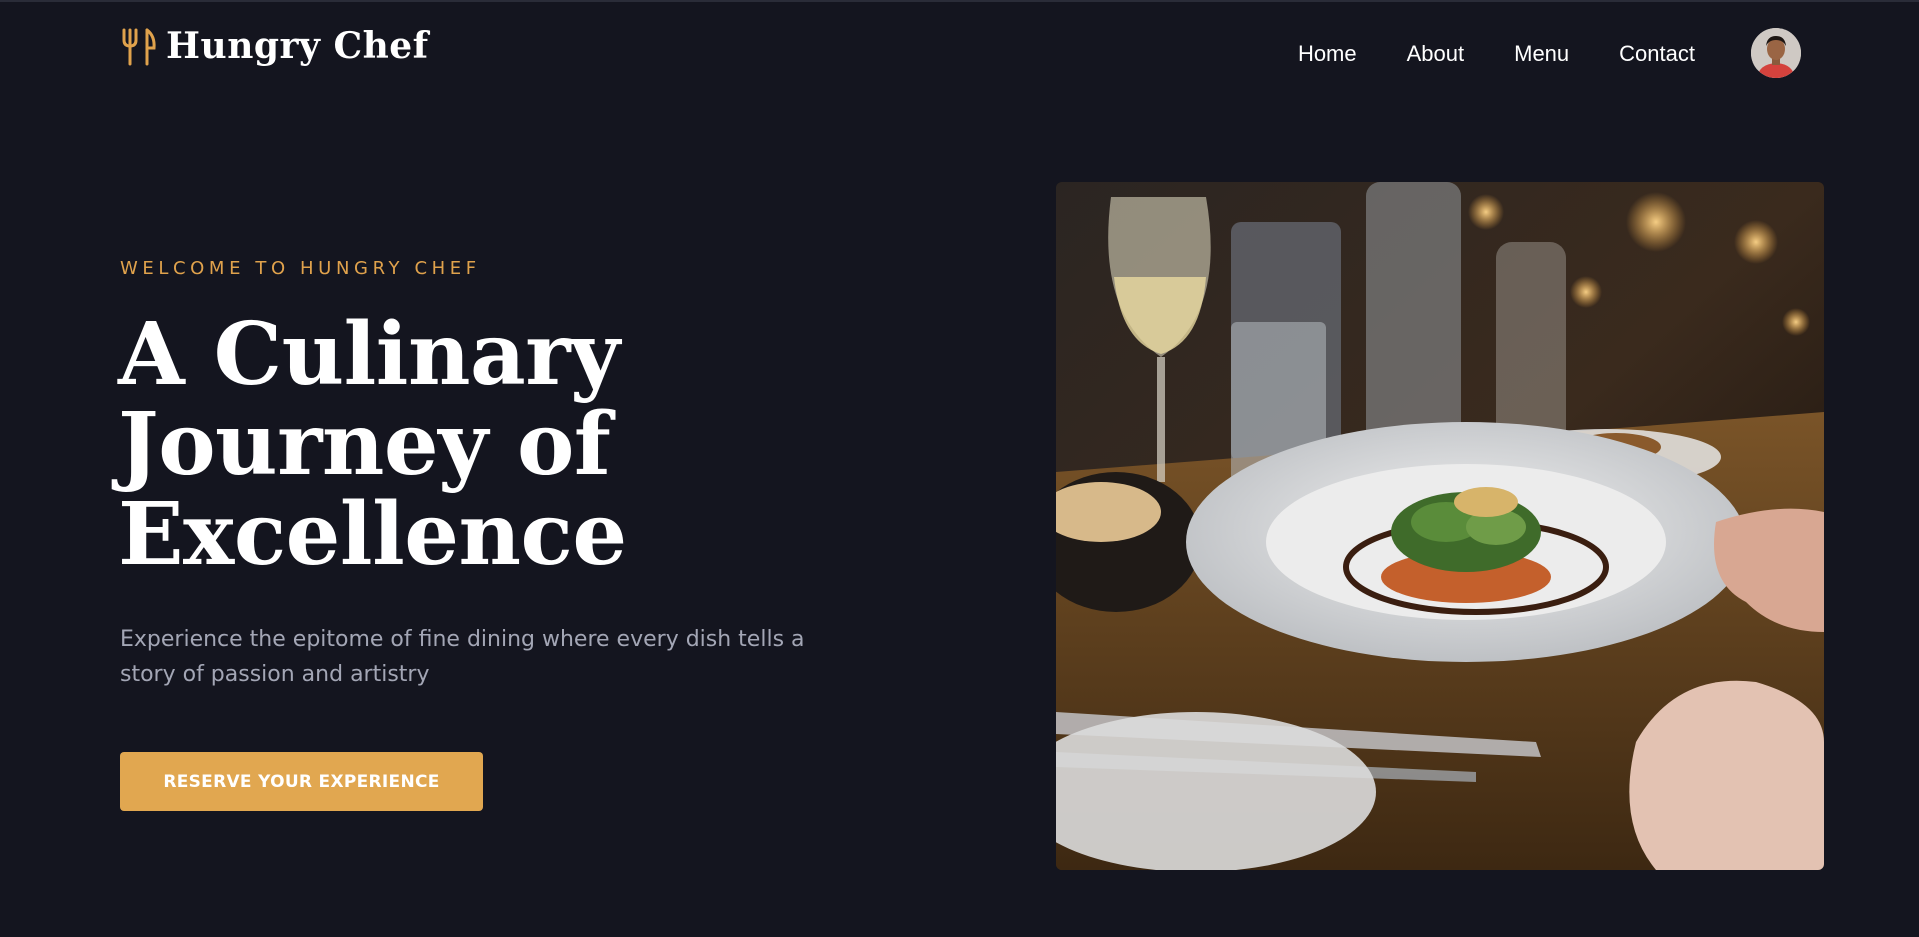 Image resolution: width=1919 pixels, height=937 pixels. I want to click on hero-title-line-1: A Culinary, so click(369, 354).